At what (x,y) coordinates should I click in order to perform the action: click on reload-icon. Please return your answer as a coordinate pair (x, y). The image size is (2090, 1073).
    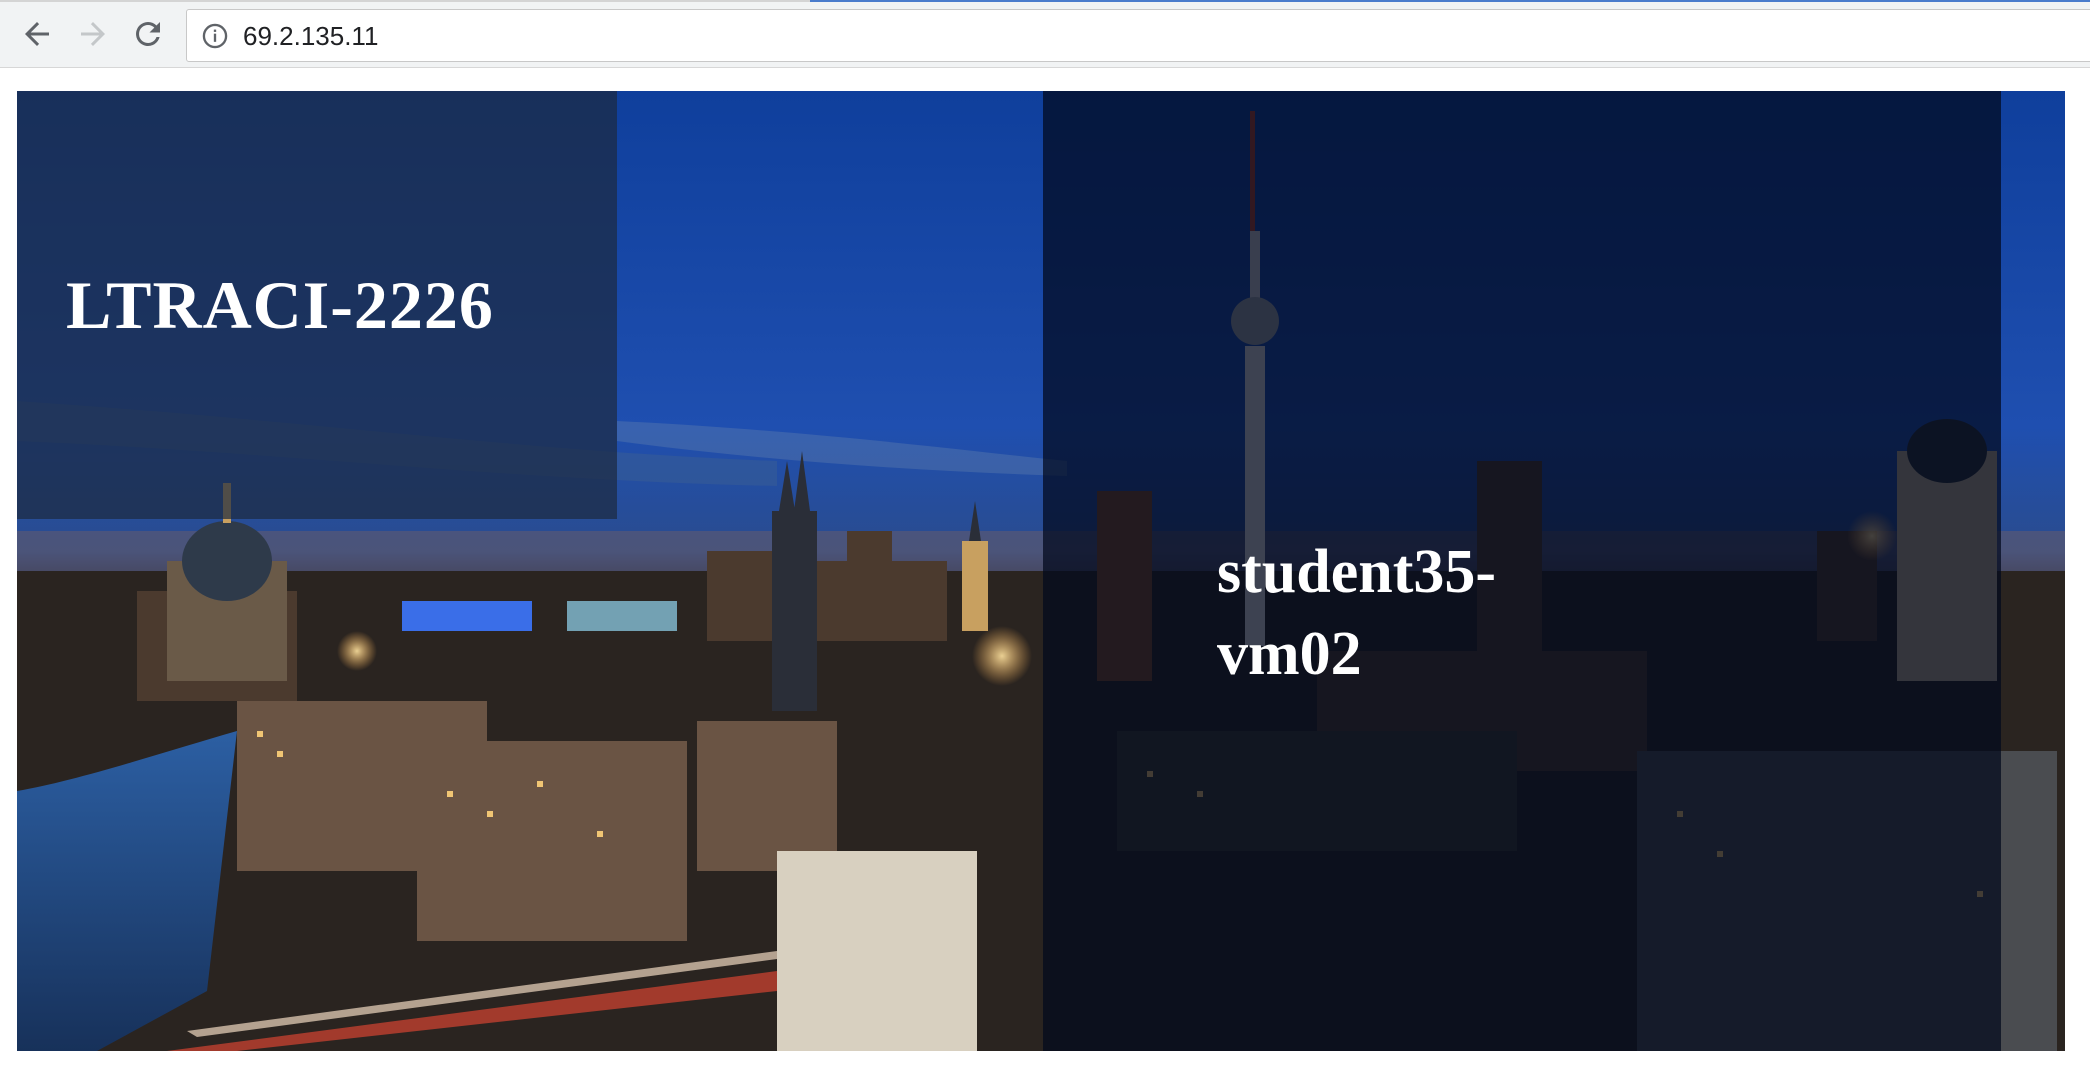
    Looking at the image, I should click on (148, 34).